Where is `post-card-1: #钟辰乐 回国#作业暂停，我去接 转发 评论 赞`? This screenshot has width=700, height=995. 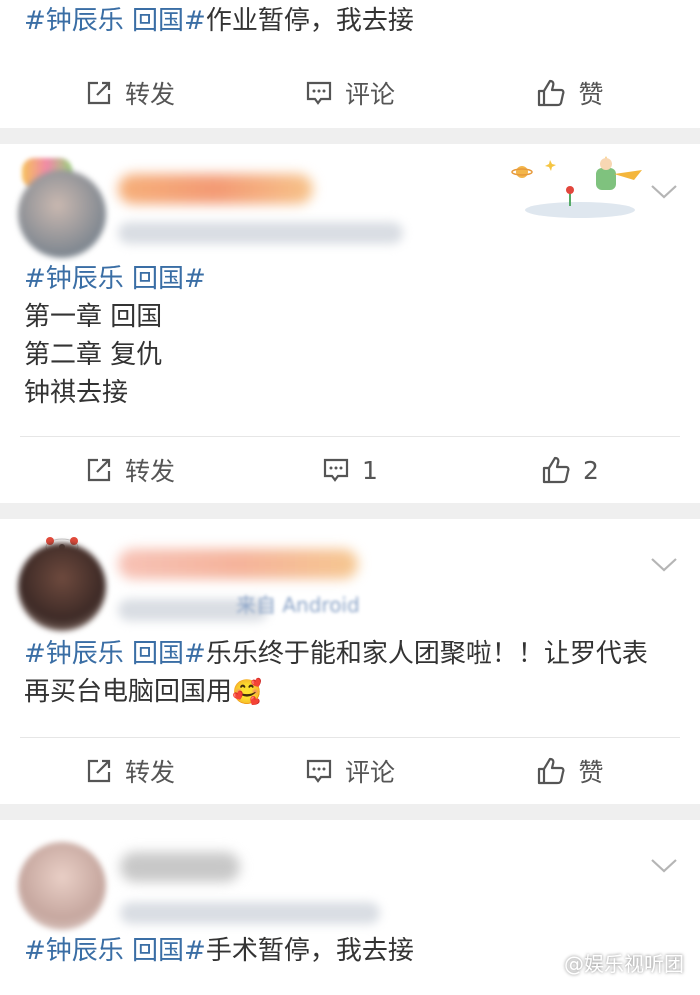 post-card-1: #钟辰乐 回国#作业暂停，我去接 转发 评论 赞 is located at coordinates (350, 64).